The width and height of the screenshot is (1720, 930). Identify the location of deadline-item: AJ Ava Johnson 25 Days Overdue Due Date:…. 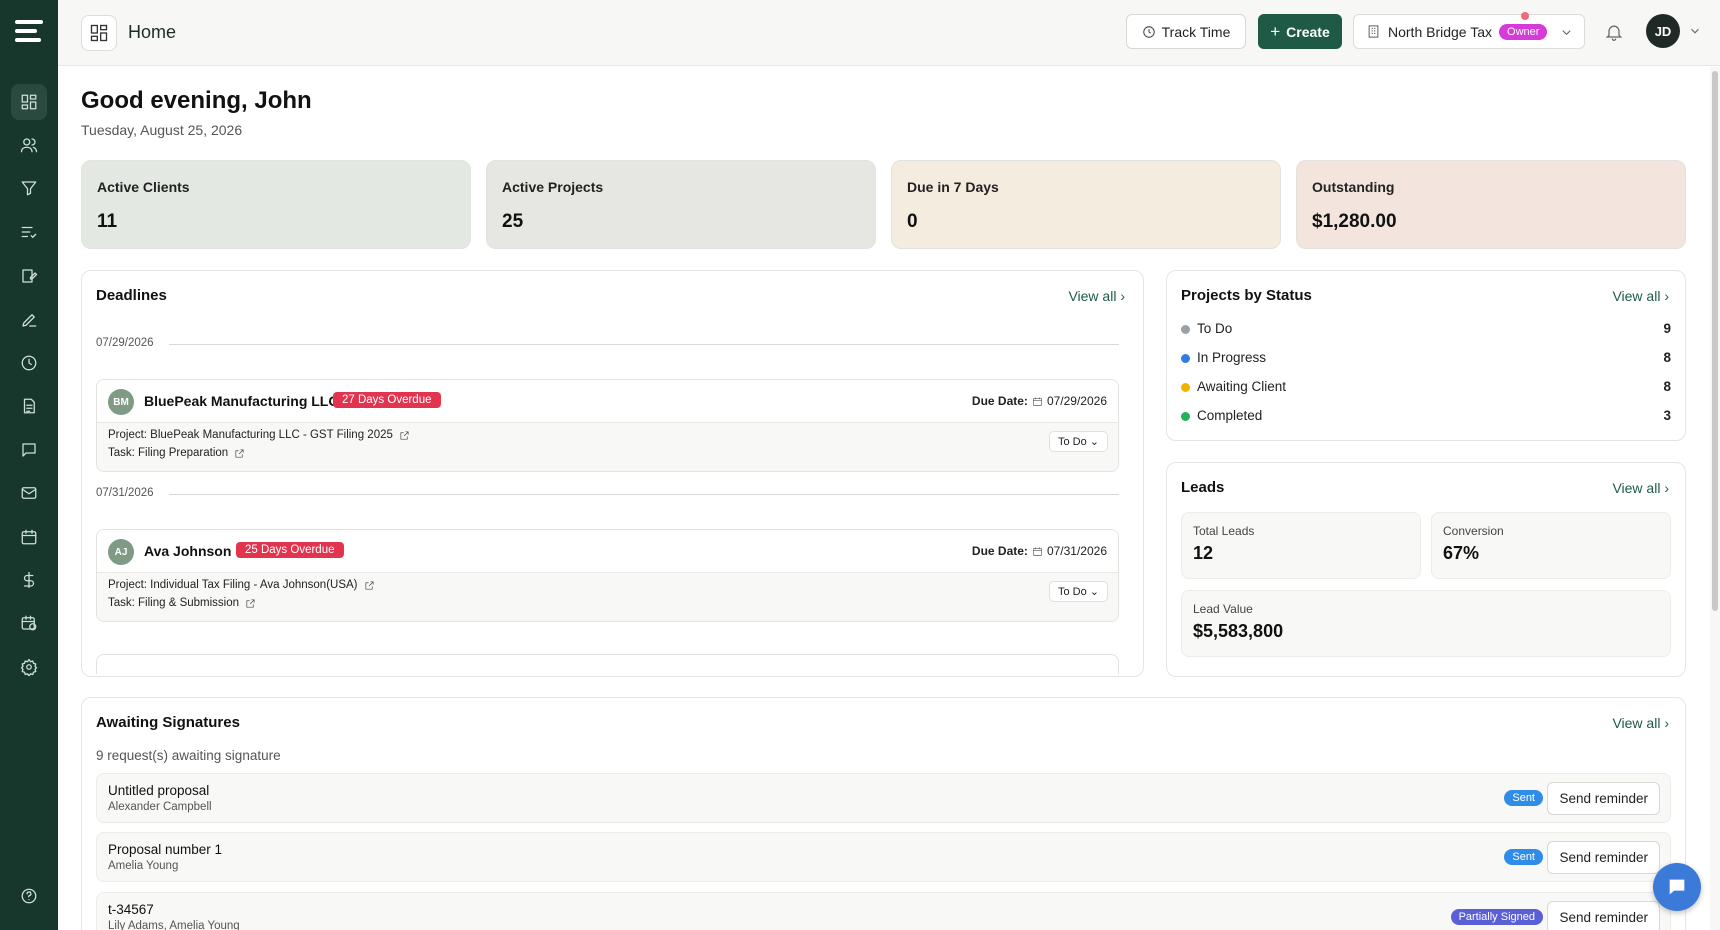
(607, 575).